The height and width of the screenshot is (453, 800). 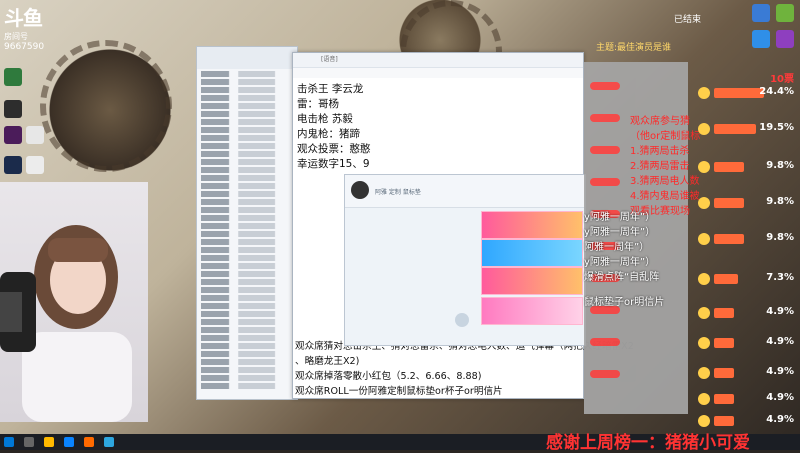 What do you see at coordinates (9, 442) in the screenshot?
I see `start-icon` at bounding box center [9, 442].